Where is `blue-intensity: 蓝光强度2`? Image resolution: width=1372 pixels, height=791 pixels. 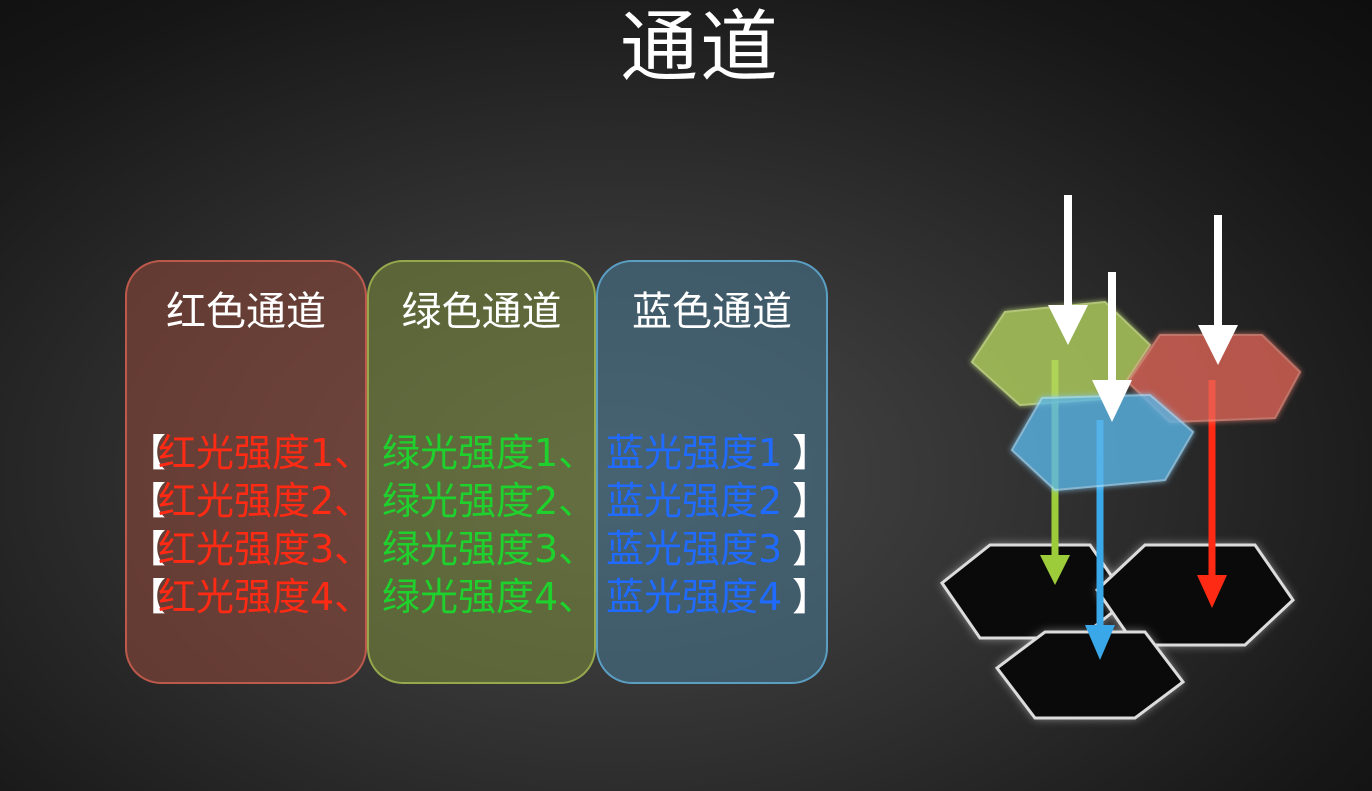
blue-intensity: 蓝光强度2 is located at coordinates (694, 501).